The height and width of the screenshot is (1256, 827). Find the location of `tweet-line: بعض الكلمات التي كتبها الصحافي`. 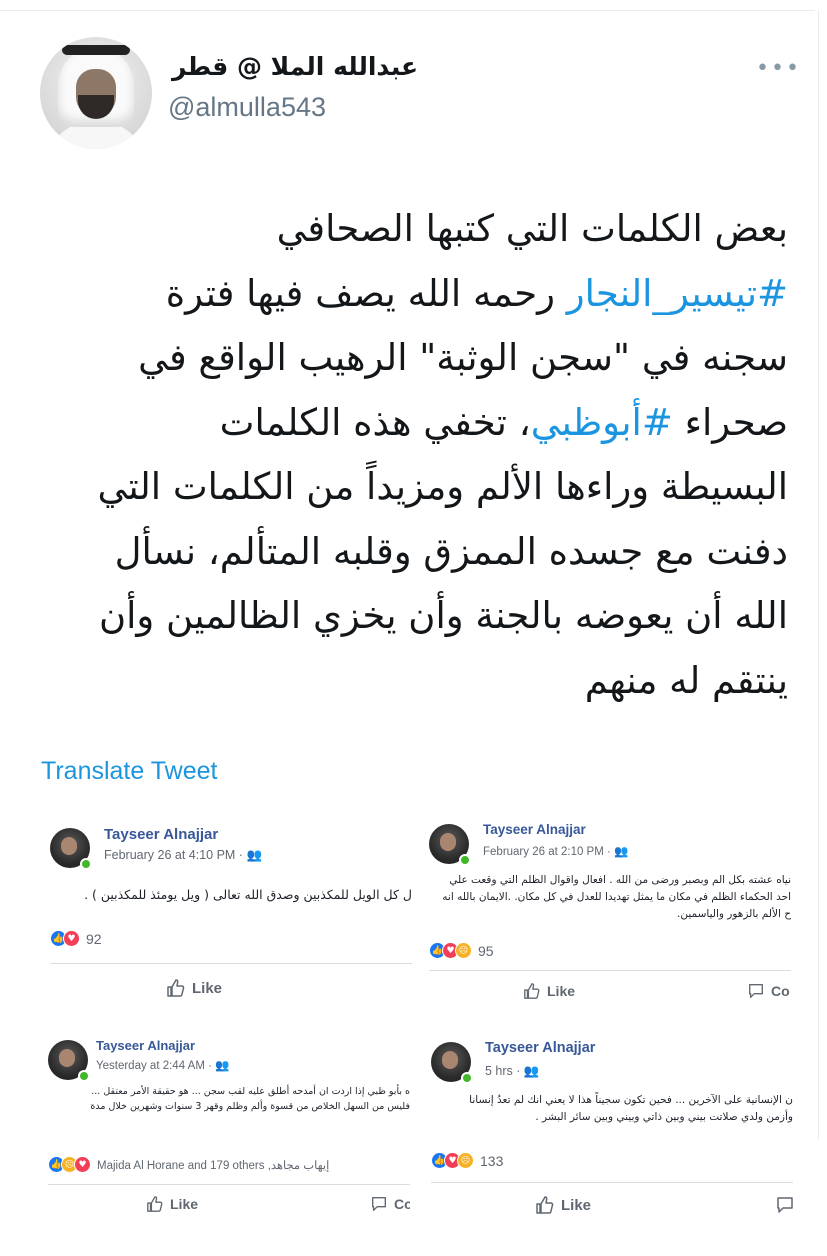

tweet-line: بعض الكلمات التي كتبها الصحافي is located at coordinates (412, 229).